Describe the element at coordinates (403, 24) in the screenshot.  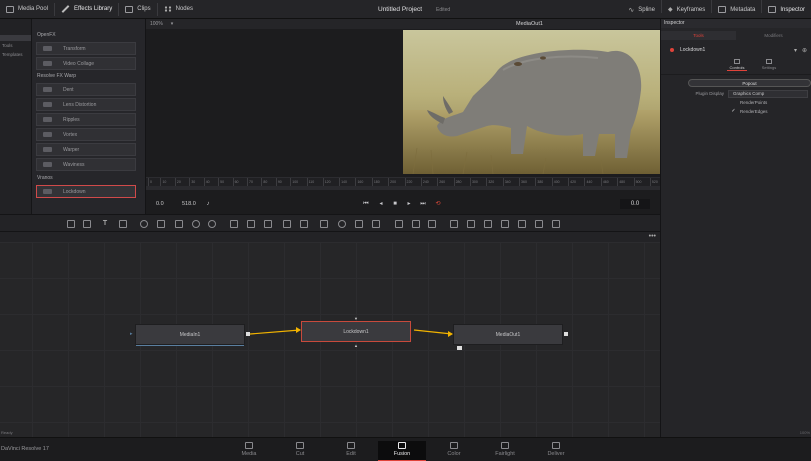
I see `viewer-toolbar: 100% ▾ MediaOut1` at that location.